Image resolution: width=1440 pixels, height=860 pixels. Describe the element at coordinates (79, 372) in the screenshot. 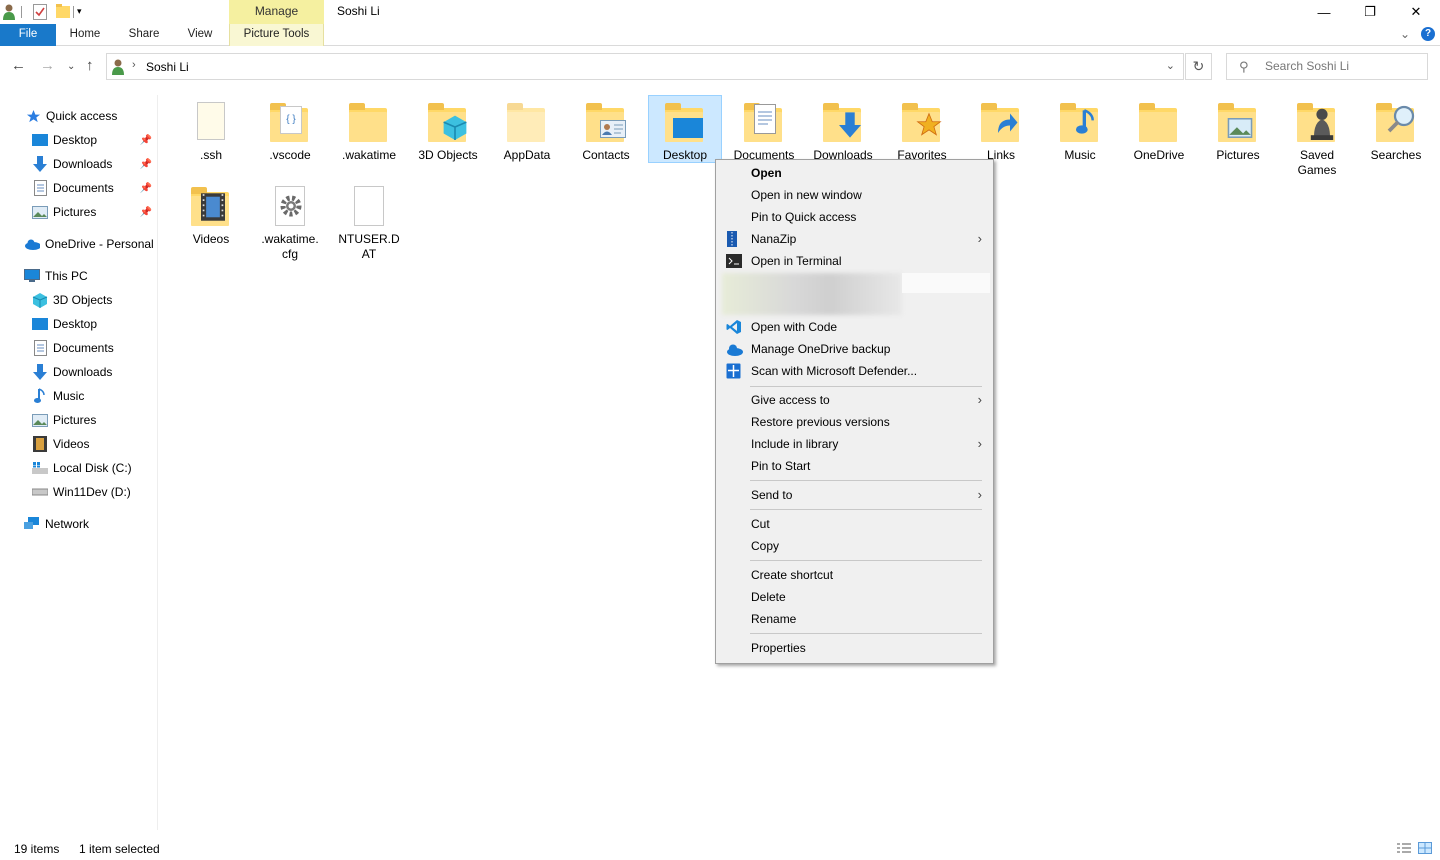

I see `nav-pc-downloads: Downloads` at that location.